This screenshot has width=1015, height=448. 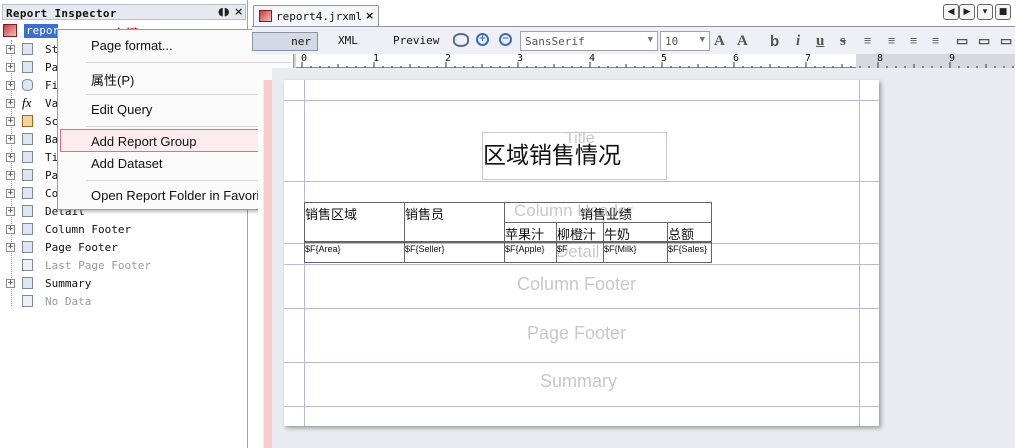 I want to click on font-family-value: SansSerif, so click(x=555, y=41).